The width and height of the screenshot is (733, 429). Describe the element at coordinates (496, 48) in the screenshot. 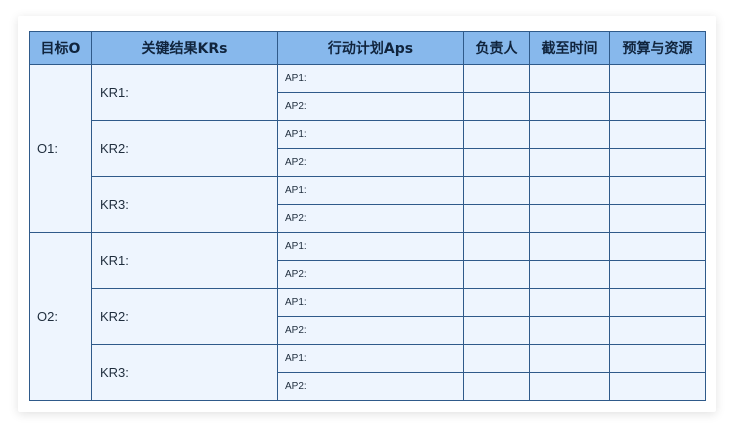

I see `header-owner: 负责人` at that location.